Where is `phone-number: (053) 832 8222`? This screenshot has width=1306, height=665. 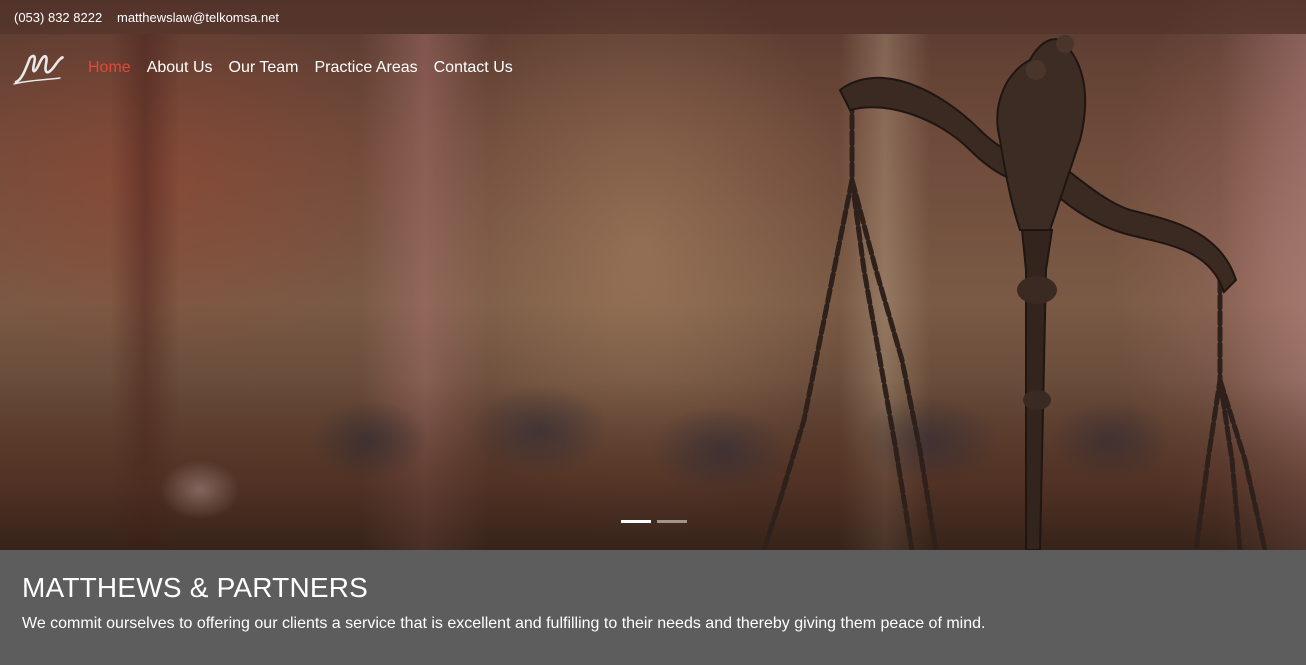 phone-number: (053) 832 8222 is located at coordinates (58, 17).